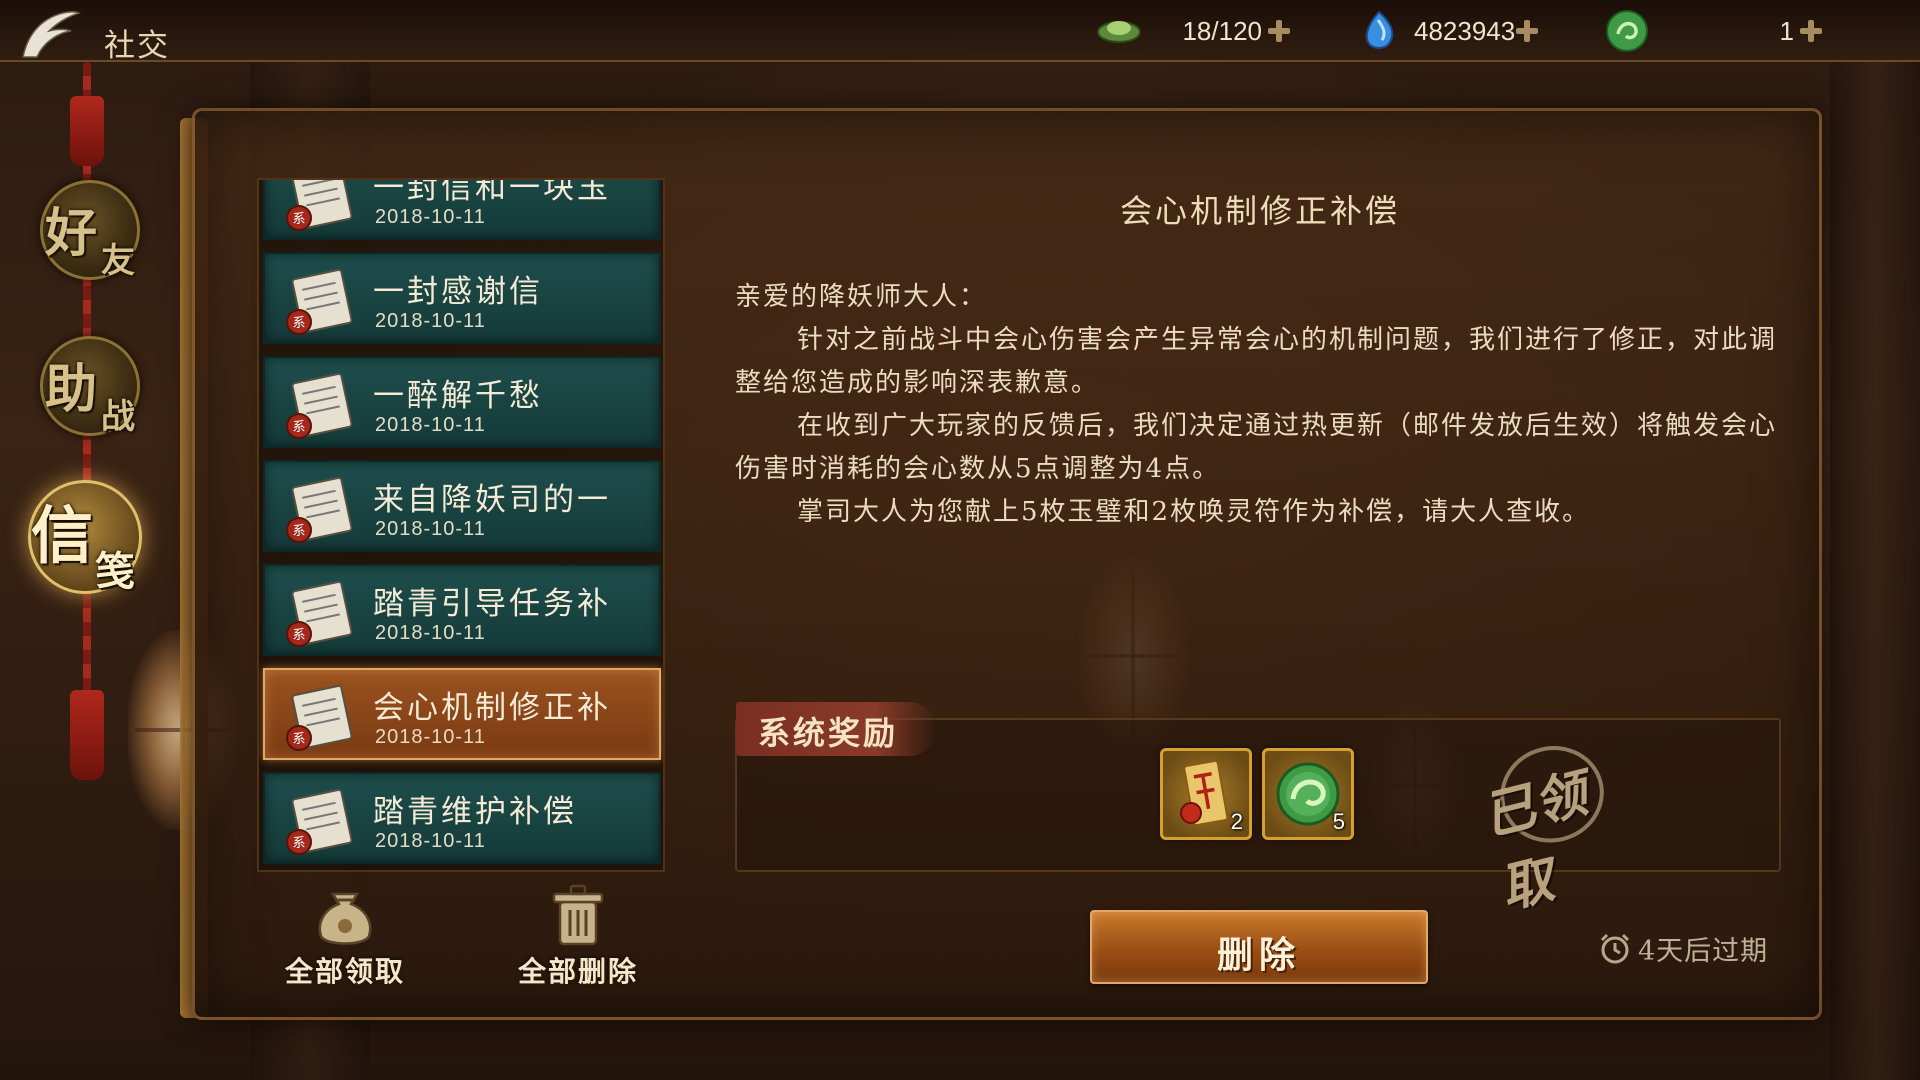 Image resolution: width=1920 pixels, height=1080 pixels. What do you see at coordinates (51, 34) in the screenshot?
I see `brush-back-icon` at bounding box center [51, 34].